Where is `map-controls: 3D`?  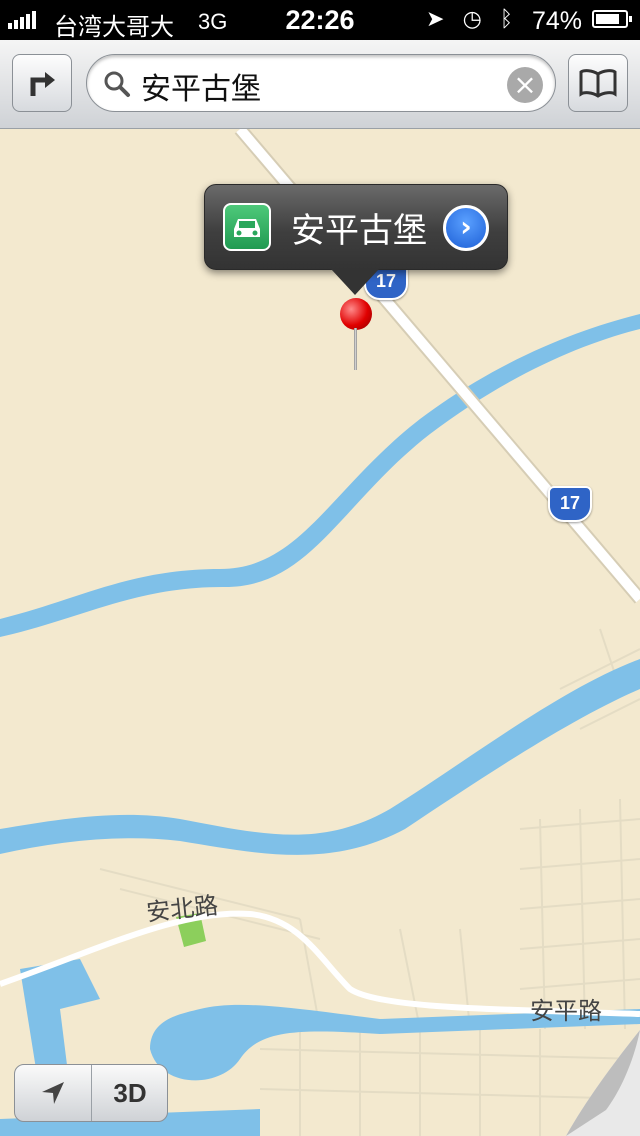 map-controls: 3D is located at coordinates (91, 1093).